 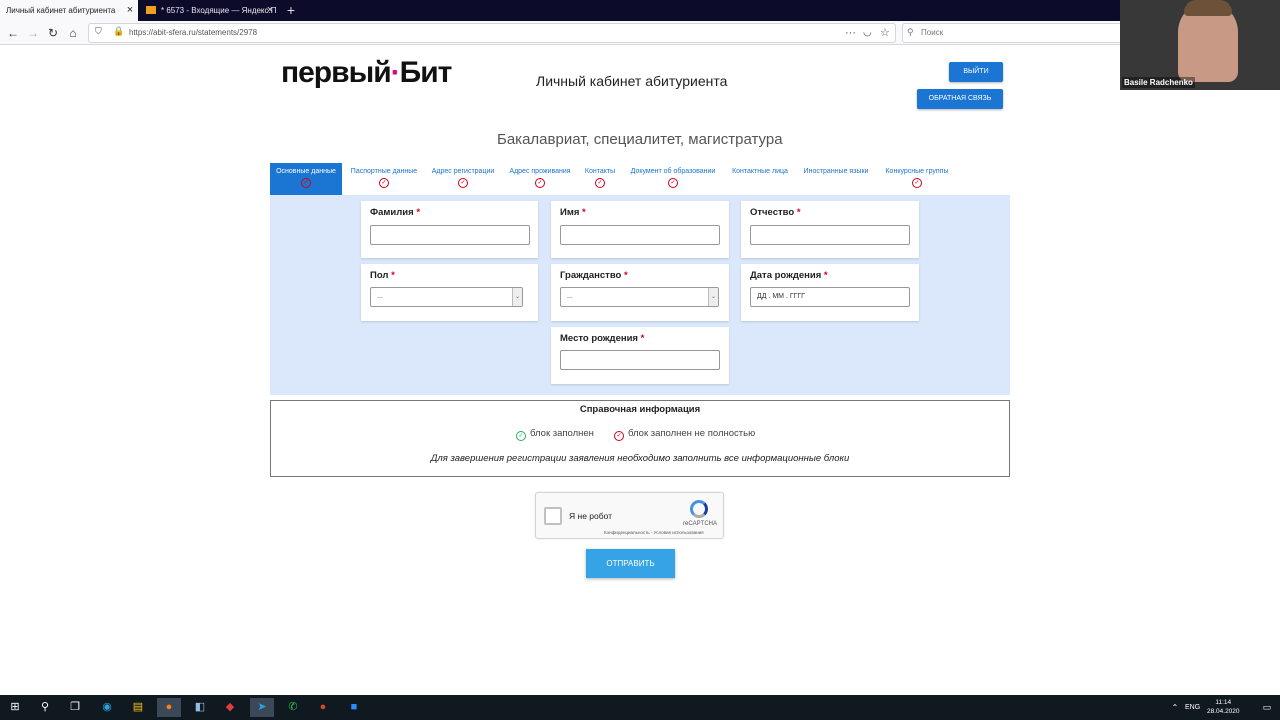 I want to click on tab-foreign-languages: Иностранные языки, so click(x=836, y=179).